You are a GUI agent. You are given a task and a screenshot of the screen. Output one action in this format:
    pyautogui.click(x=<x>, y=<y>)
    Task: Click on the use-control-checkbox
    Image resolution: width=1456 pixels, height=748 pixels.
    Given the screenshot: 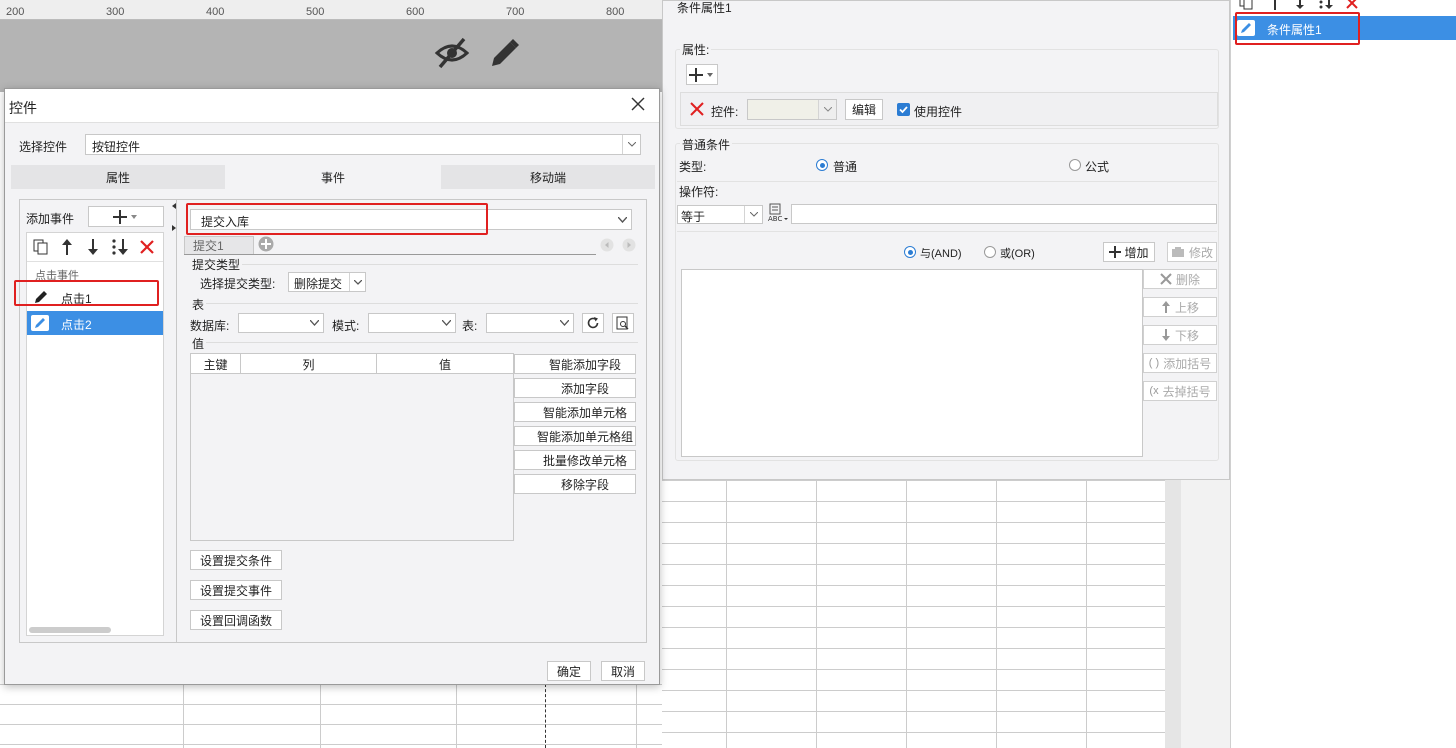 What is the action you would take?
    pyautogui.click(x=903, y=109)
    